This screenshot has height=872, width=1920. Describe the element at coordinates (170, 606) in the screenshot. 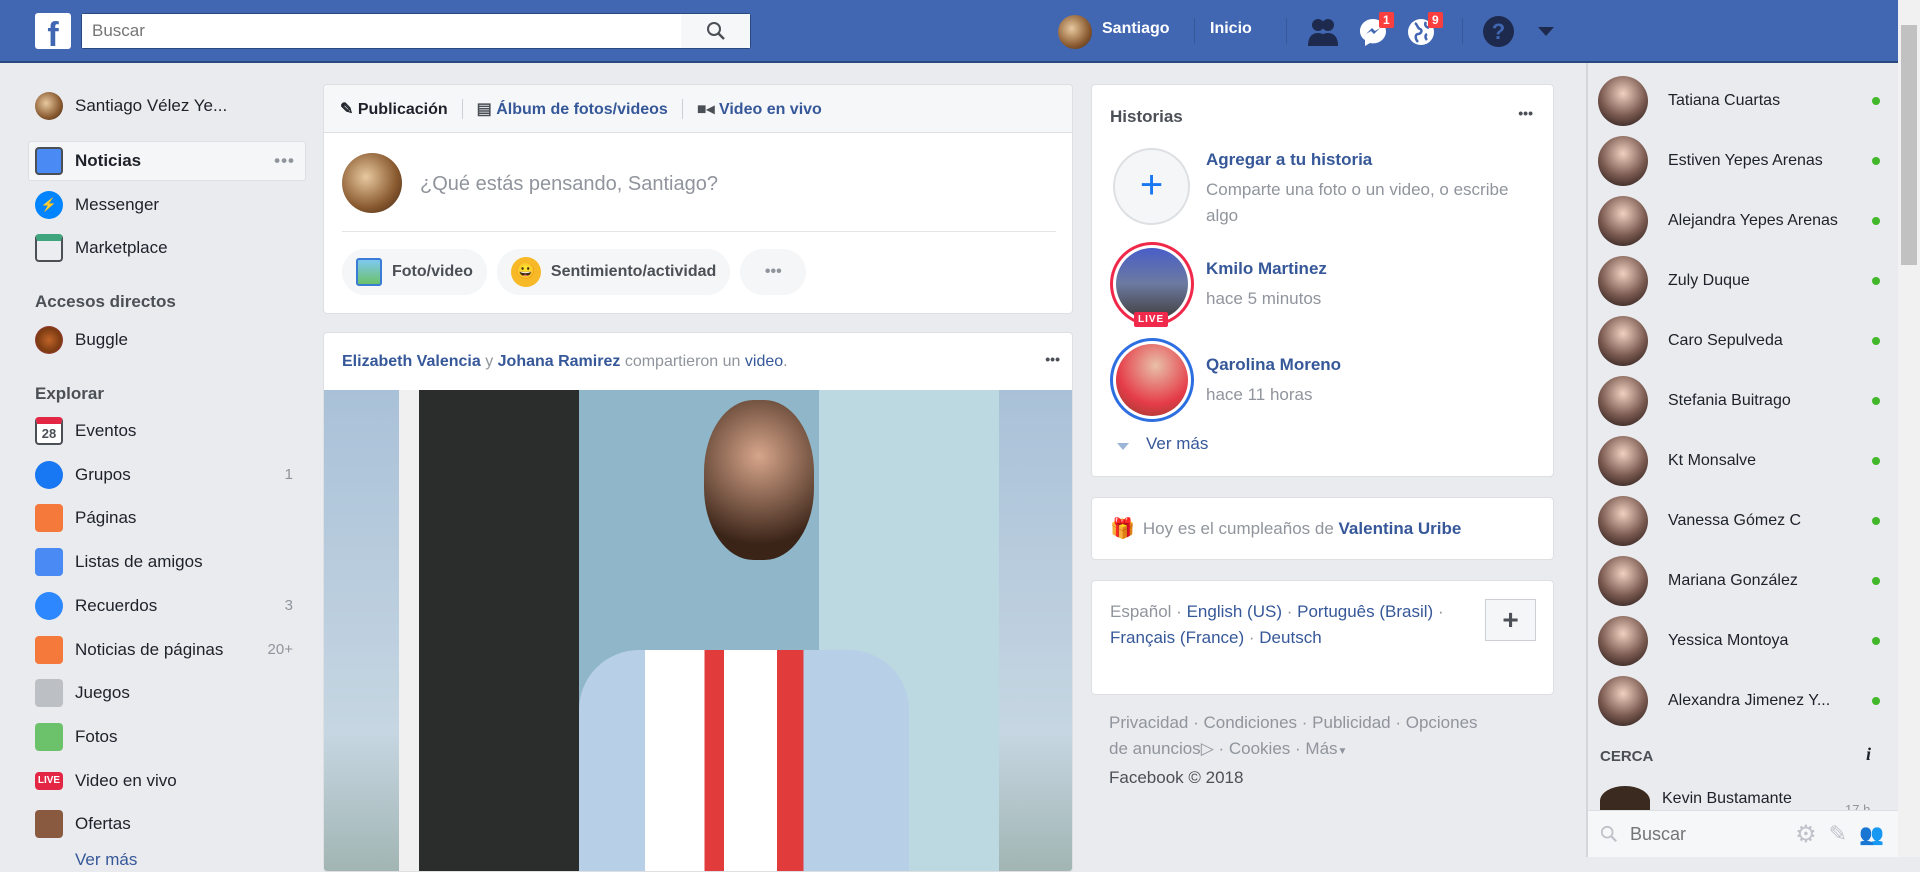

I see `sidebar-item-recuerdos: Recuerdos 3` at that location.